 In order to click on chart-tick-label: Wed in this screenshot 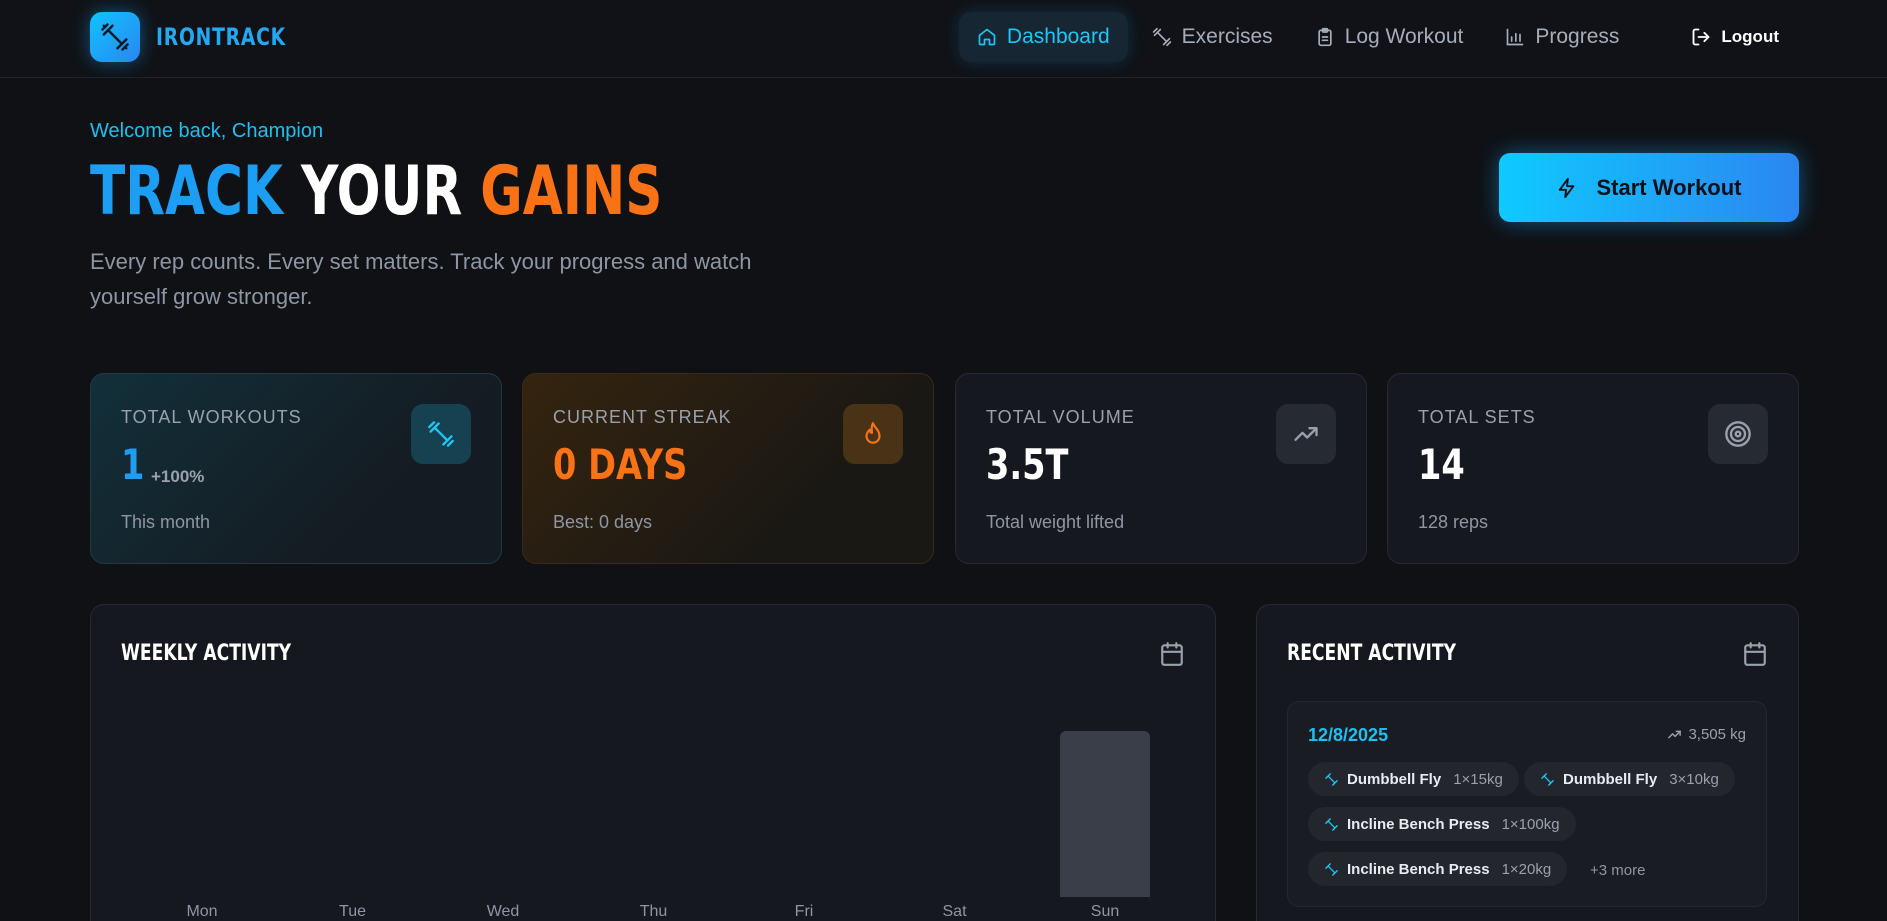, I will do `click(503, 911)`.